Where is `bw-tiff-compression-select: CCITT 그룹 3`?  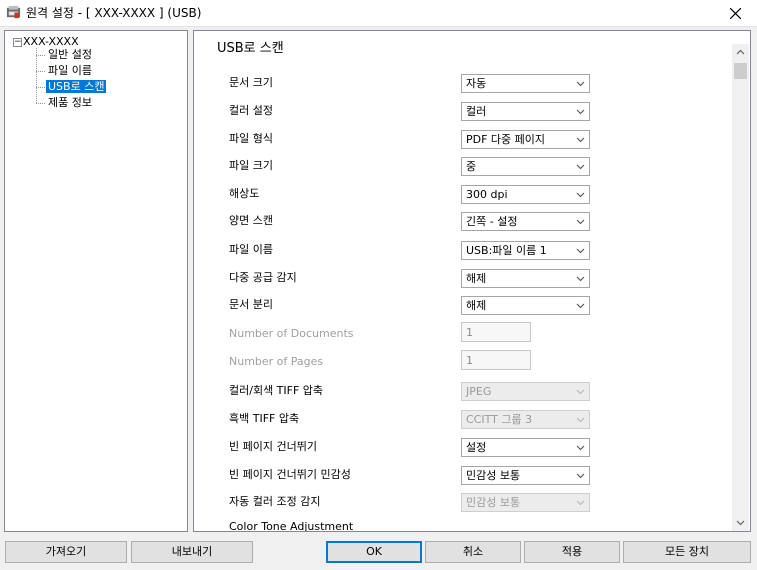
bw-tiff-compression-select: CCITT 그룹 3 is located at coordinates (525, 419).